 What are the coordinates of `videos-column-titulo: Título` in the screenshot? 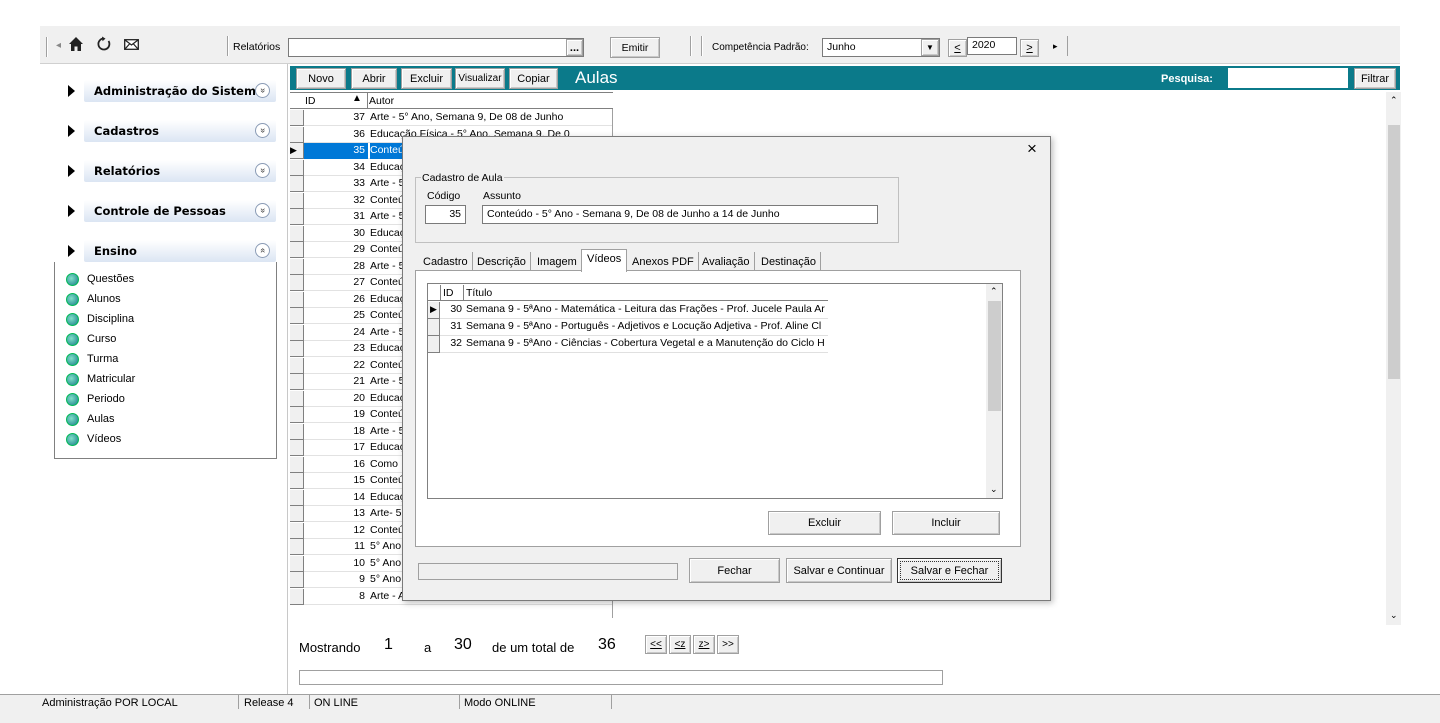 It's located at (479, 293).